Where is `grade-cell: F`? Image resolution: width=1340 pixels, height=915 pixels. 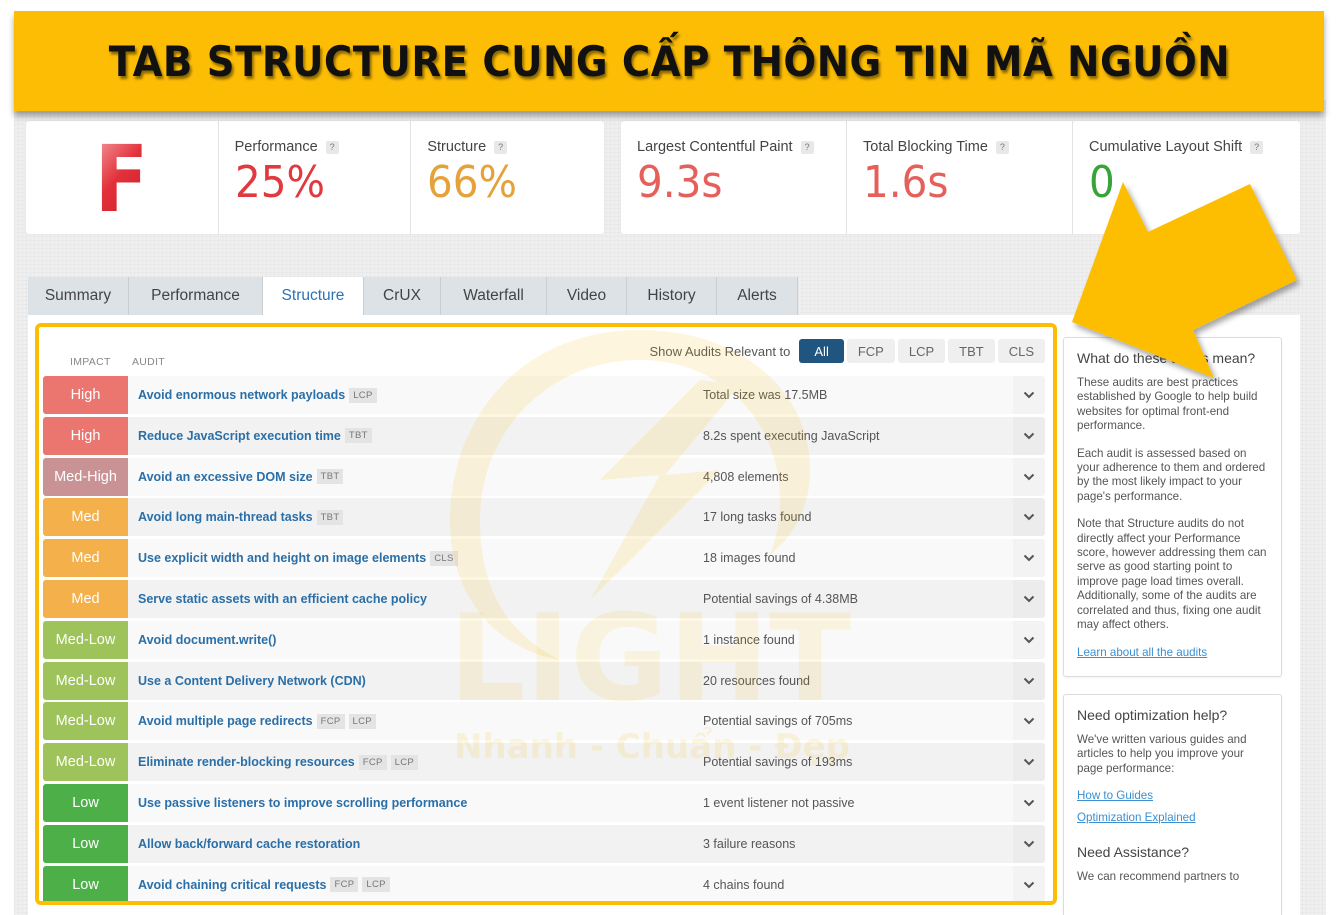 grade-cell: F is located at coordinates (122, 177).